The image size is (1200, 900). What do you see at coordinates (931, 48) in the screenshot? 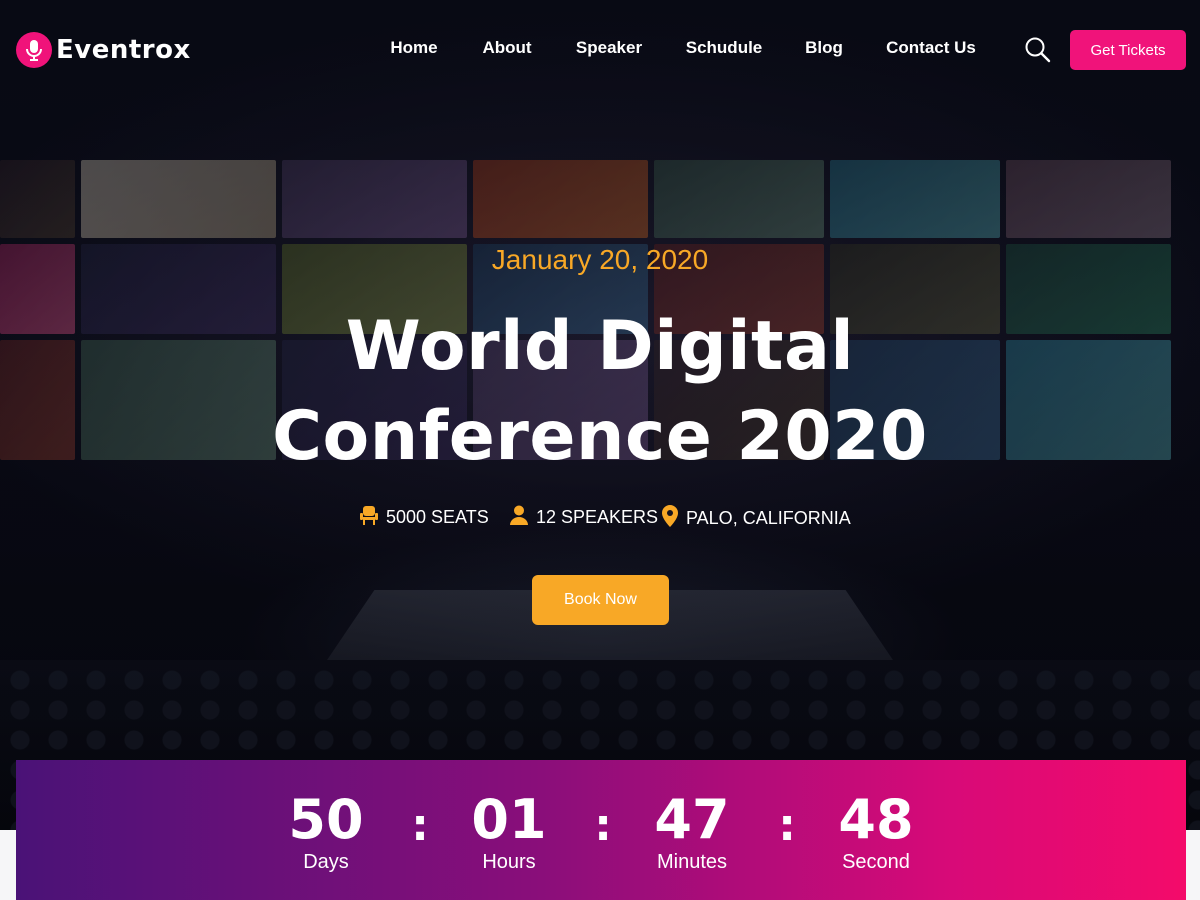
I see `nav-item-contact: Contact Us` at bounding box center [931, 48].